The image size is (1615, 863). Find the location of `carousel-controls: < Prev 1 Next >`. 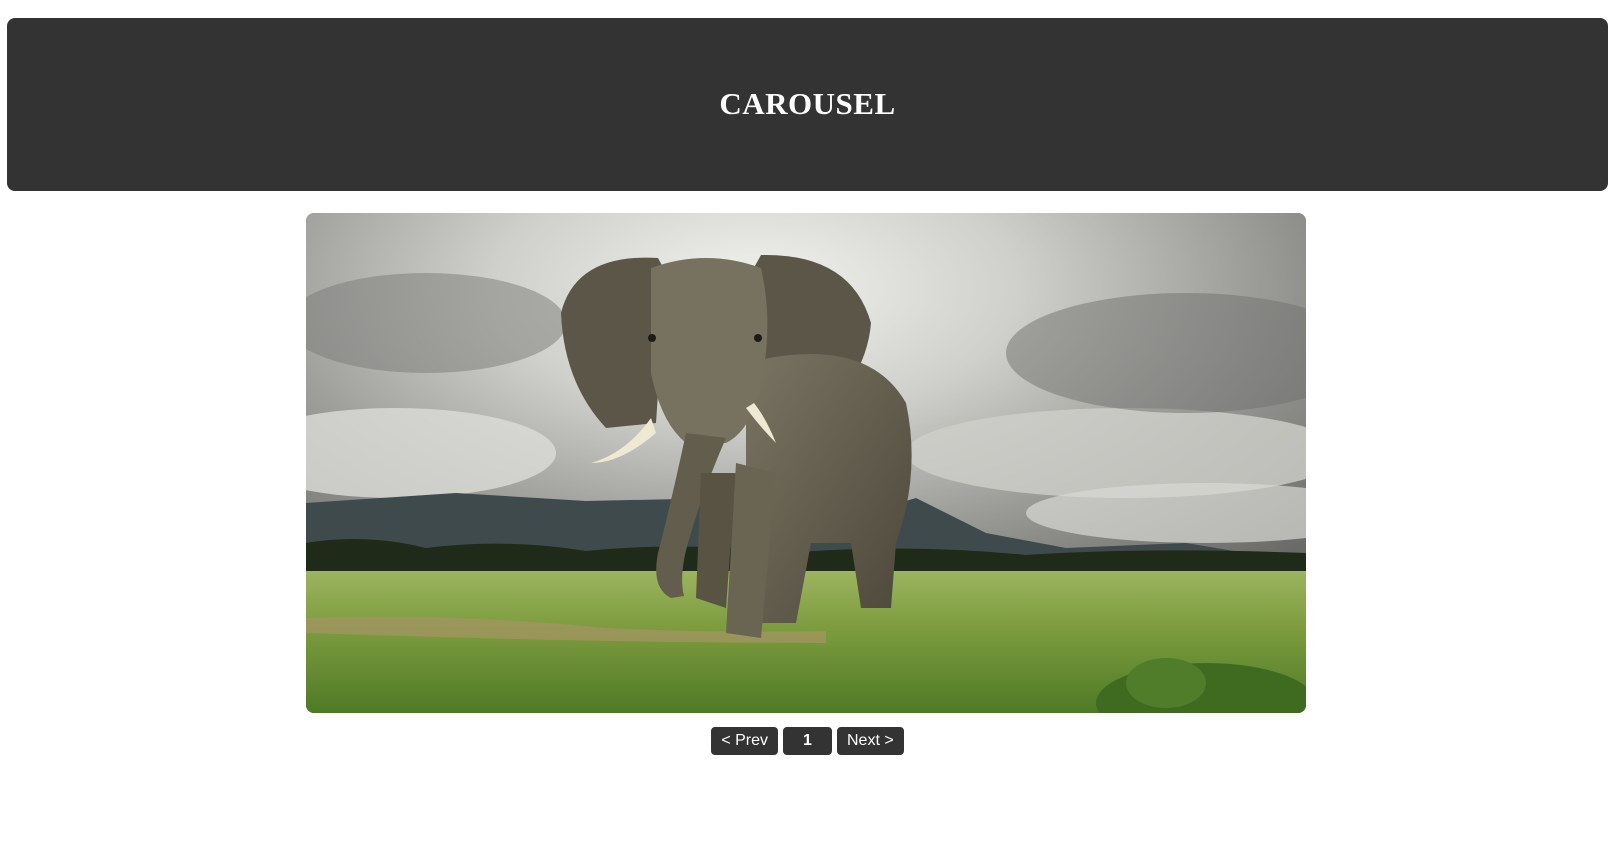

carousel-controls: < Prev 1 Next > is located at coordinates (807, 741).